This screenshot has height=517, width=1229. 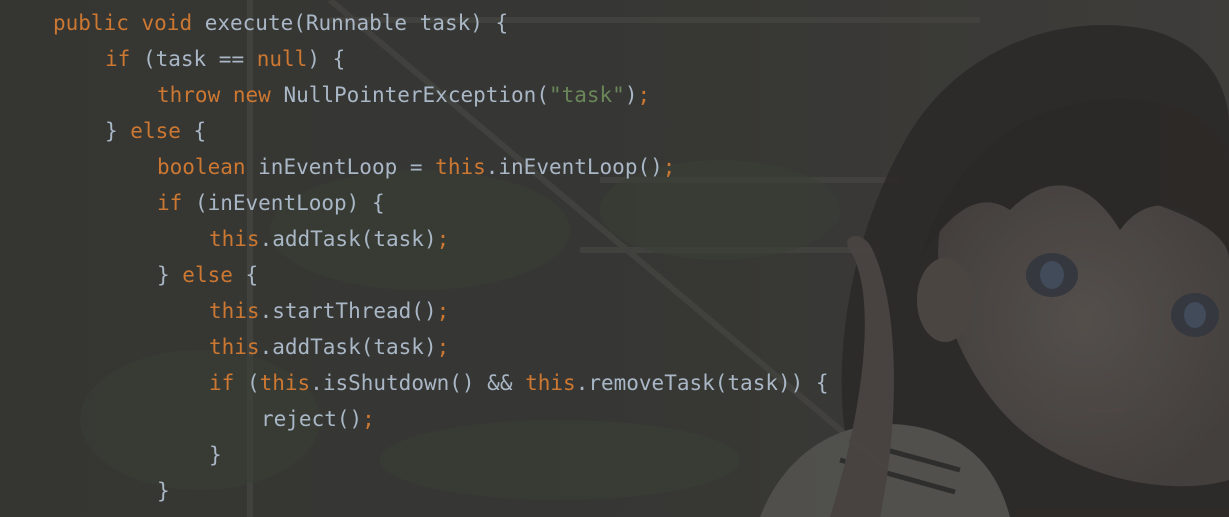 I want to click on code-token: NullPointerException(, so click(x=409, y=95).